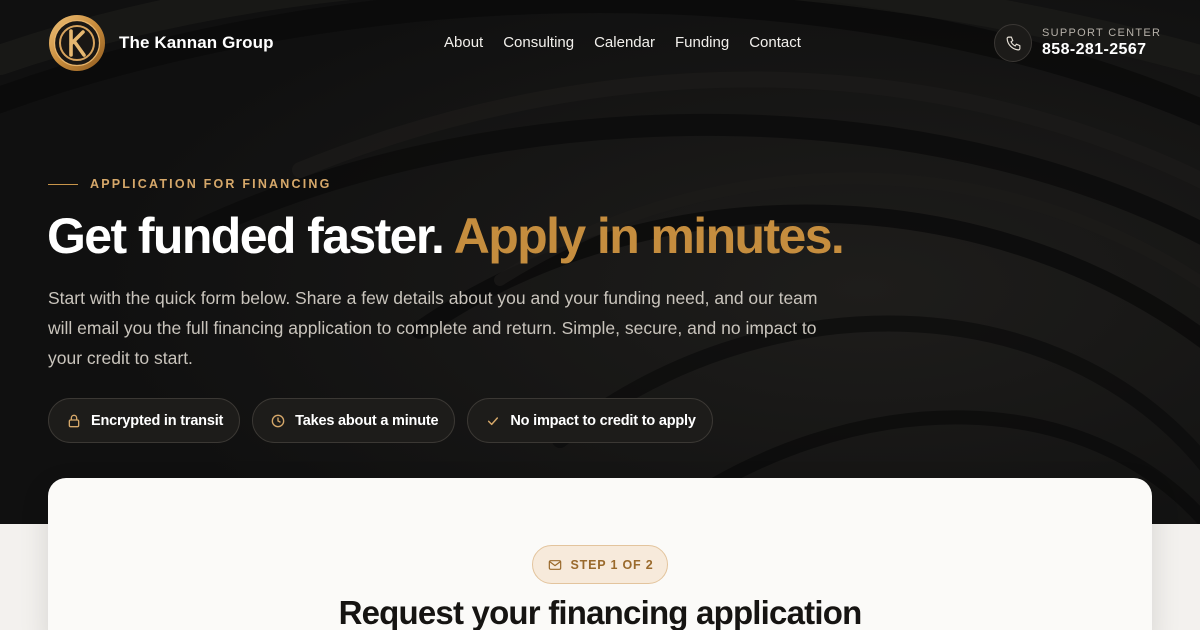  Describe the element at coordinates (1101, 50) in the screenshot. I see `support-phone-number: 858-281-2567` at that location.